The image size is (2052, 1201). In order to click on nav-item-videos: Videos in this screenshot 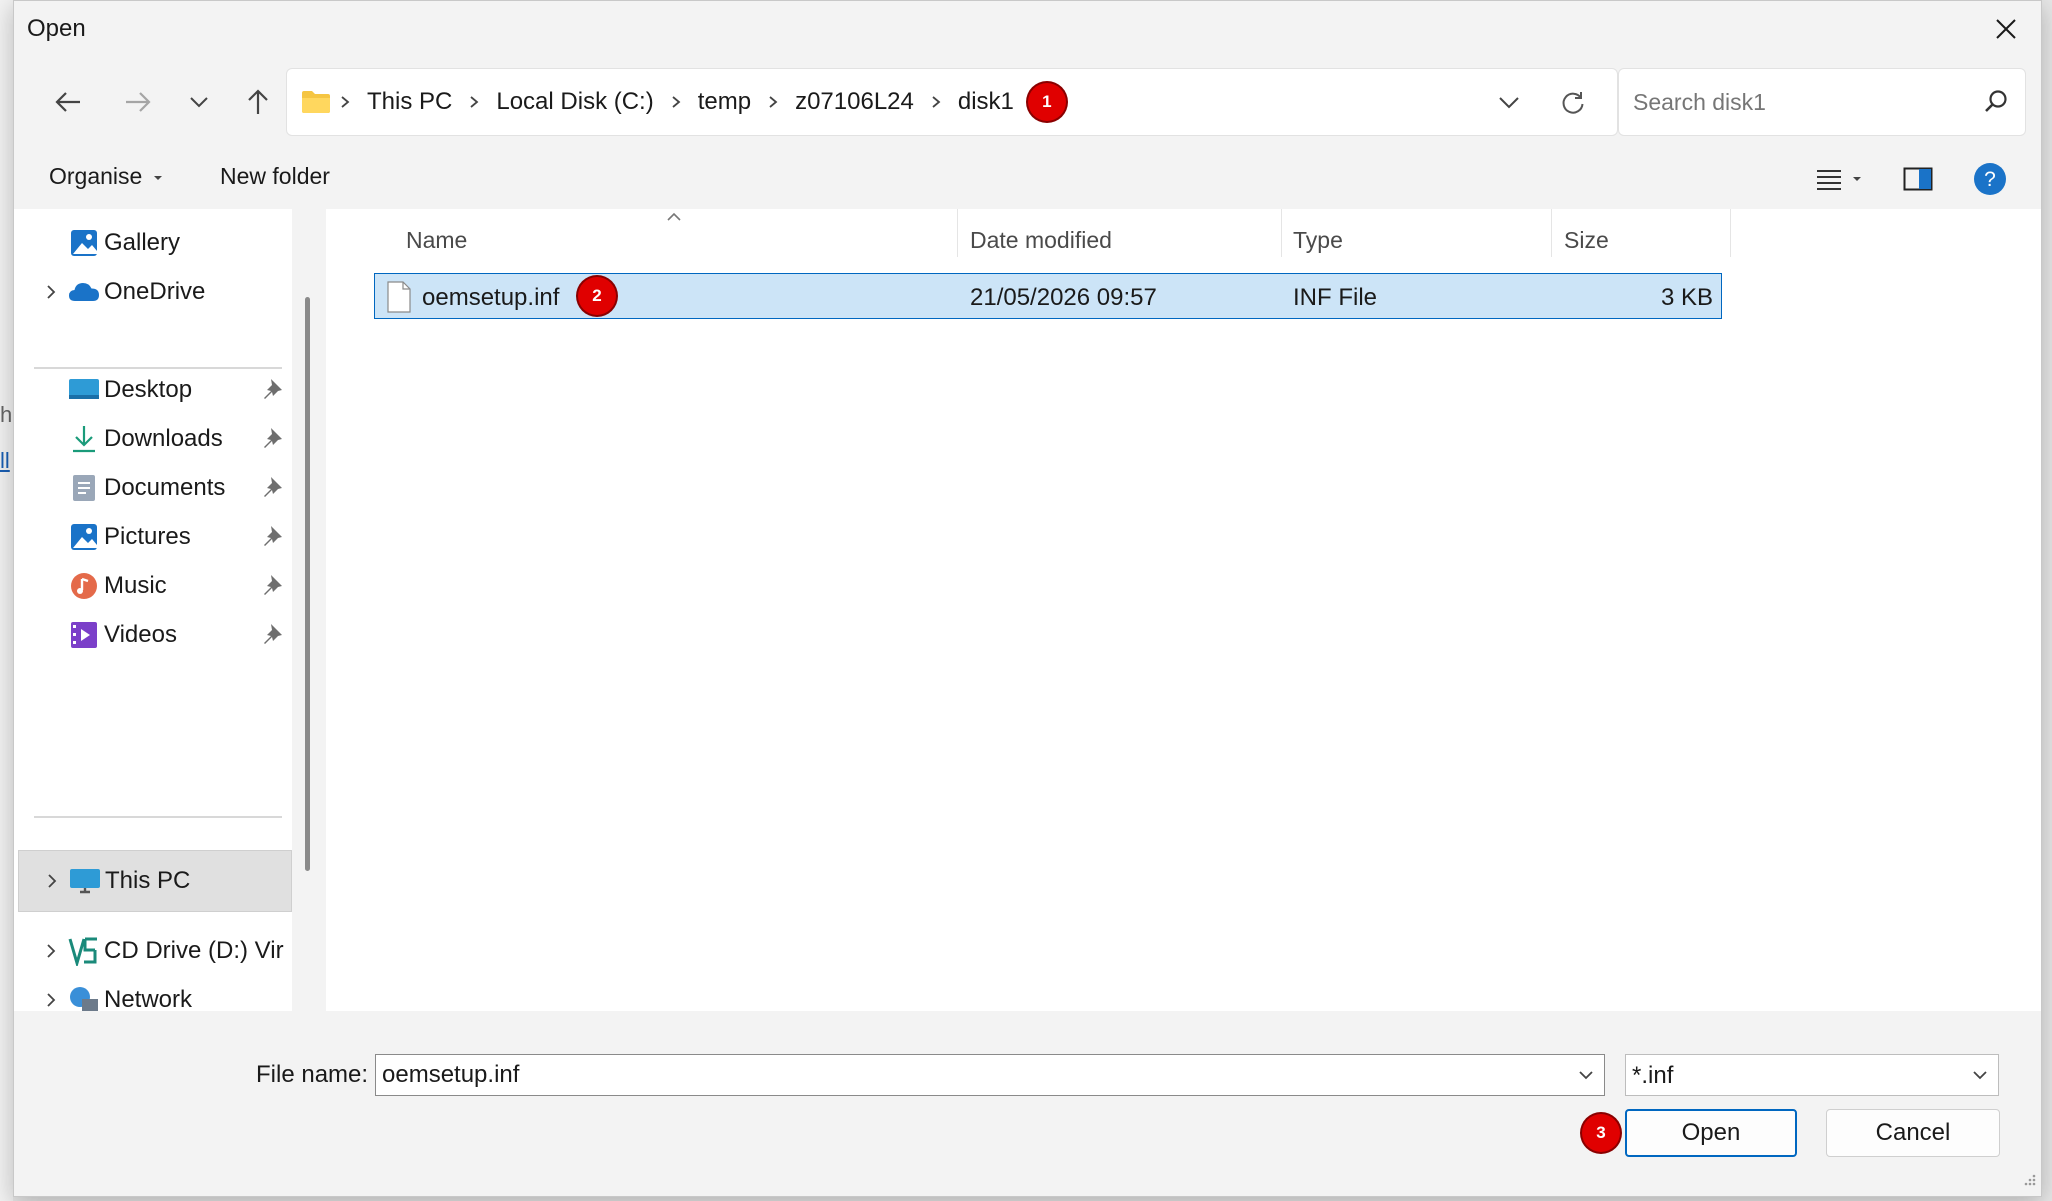, I will do `click(153, 635)`.